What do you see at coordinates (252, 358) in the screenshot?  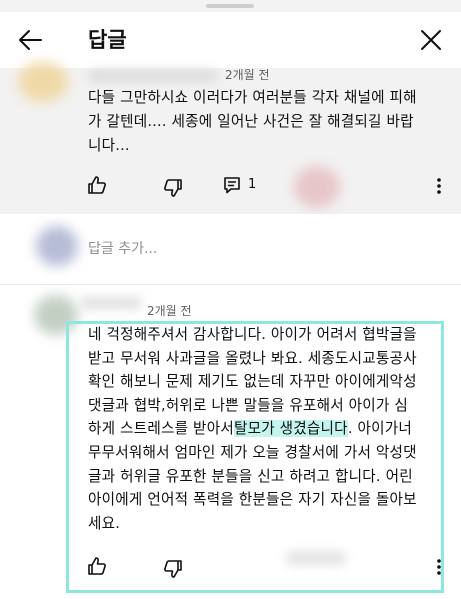 I see `comment-line: 받고 무서워 사과글을 올렸나 봐요. 세종도시교통공사` at bounding box center [252, 358].